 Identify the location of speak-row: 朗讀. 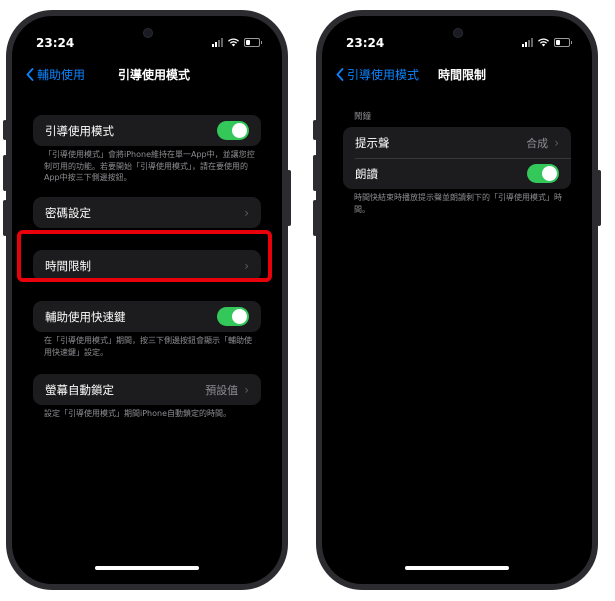
(457, 173).